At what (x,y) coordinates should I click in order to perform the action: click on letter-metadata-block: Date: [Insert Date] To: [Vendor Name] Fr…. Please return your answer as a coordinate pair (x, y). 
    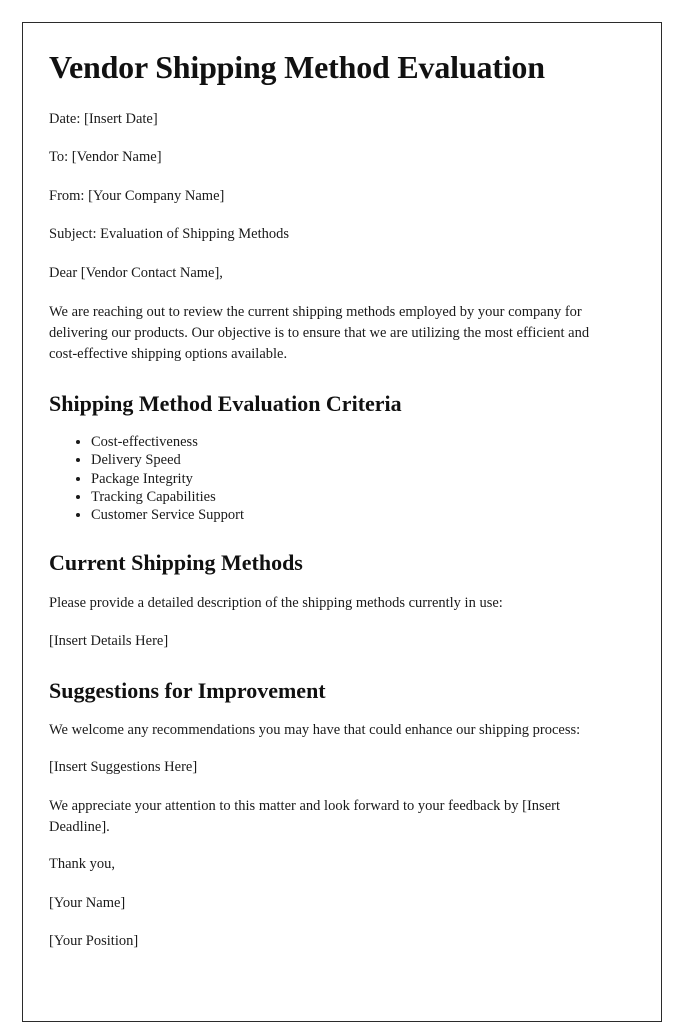
    Looking at the image, I should click on (331, 177).